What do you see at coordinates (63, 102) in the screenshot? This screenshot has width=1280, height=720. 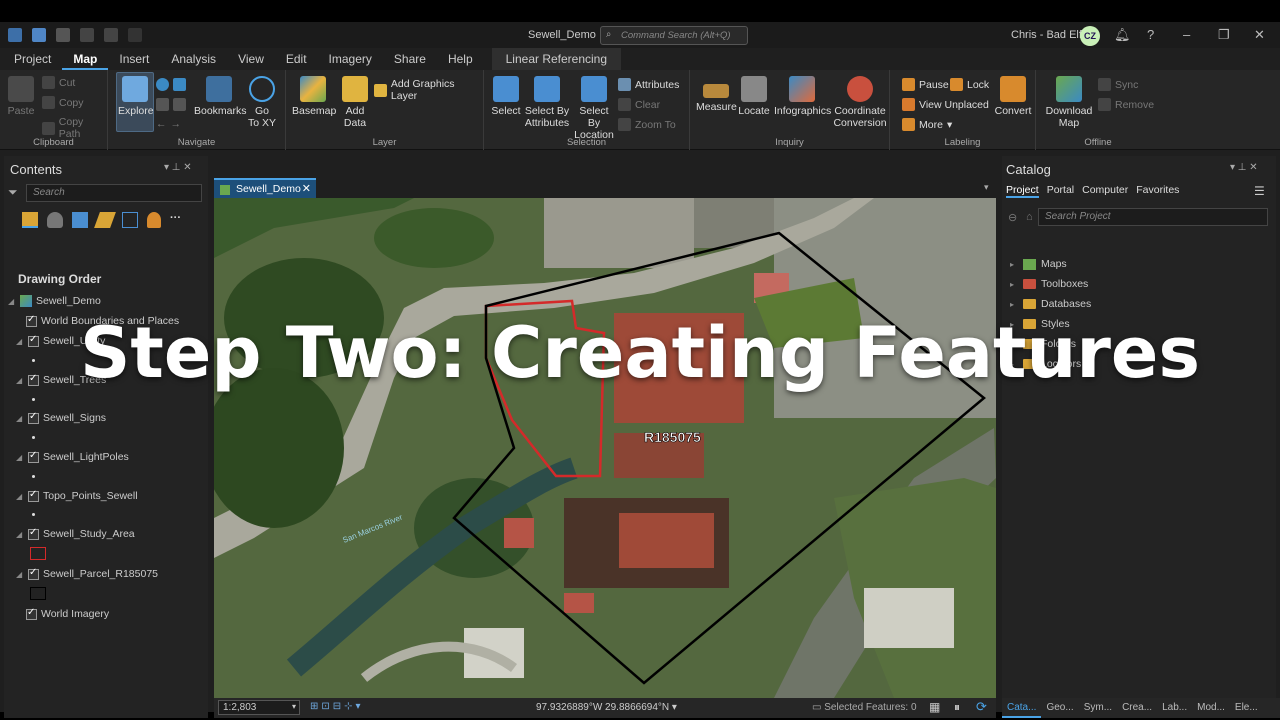 I see `copy-button: Copy` at bounding box center [63, 102].